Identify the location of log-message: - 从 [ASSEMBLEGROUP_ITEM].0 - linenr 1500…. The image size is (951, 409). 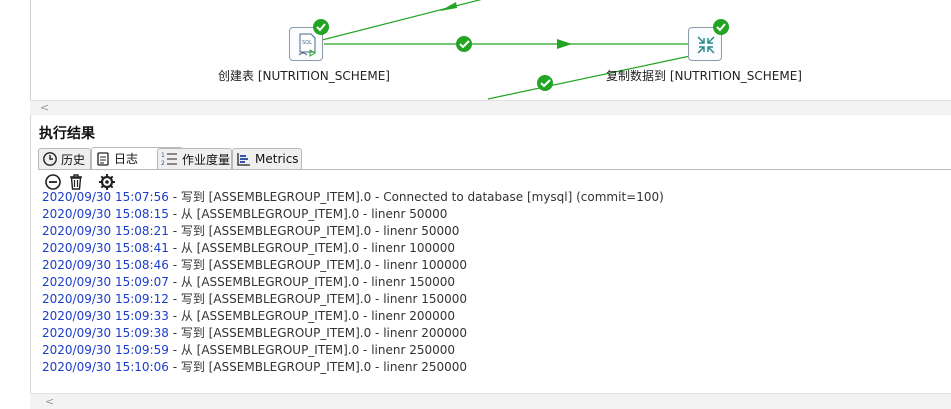
(312, 282).